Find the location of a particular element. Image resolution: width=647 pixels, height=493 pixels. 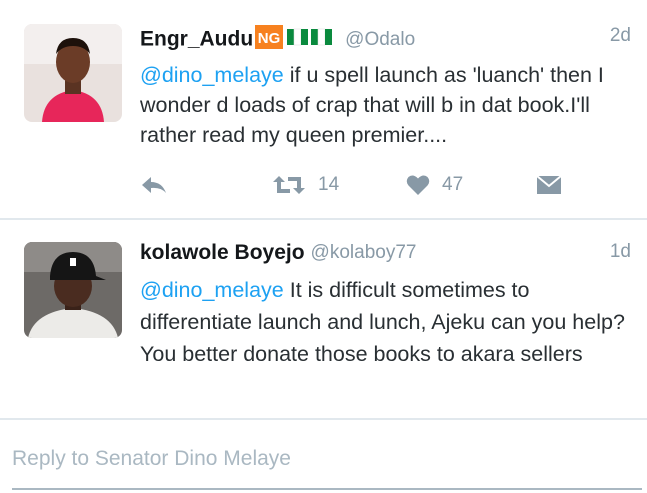

ng-badge: NG is located at coordinates (297, 39).